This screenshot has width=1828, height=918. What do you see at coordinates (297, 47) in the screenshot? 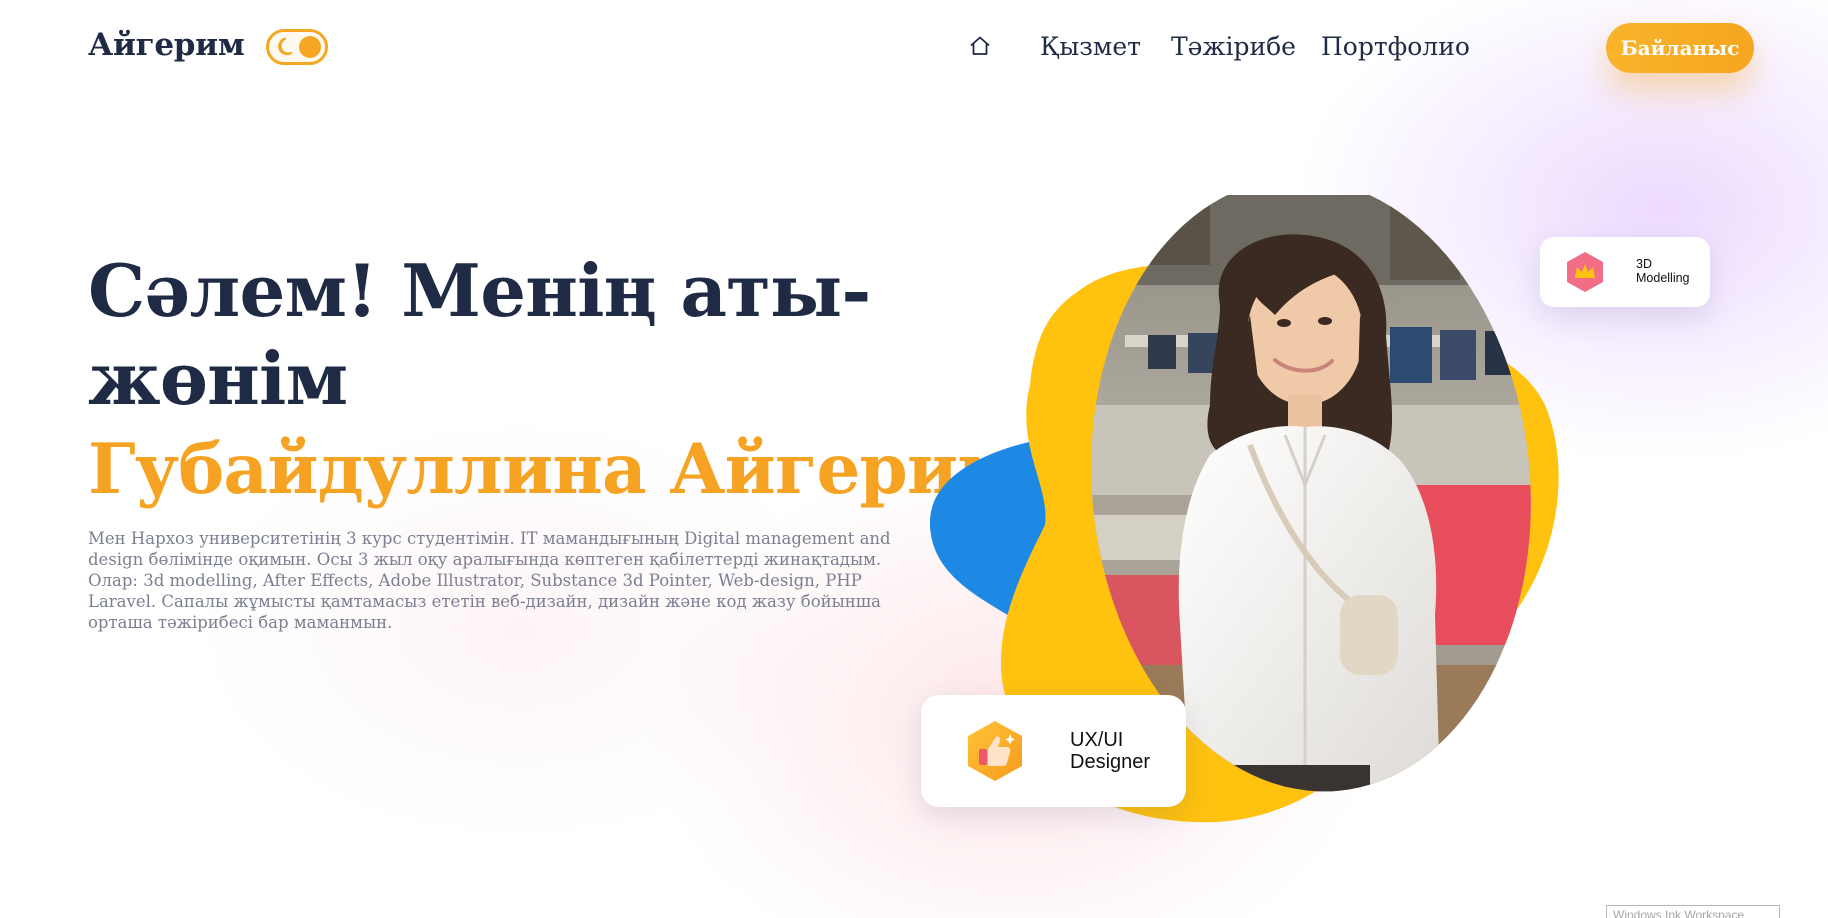
I see `theme-toggle` at bounding box center [297, 47].